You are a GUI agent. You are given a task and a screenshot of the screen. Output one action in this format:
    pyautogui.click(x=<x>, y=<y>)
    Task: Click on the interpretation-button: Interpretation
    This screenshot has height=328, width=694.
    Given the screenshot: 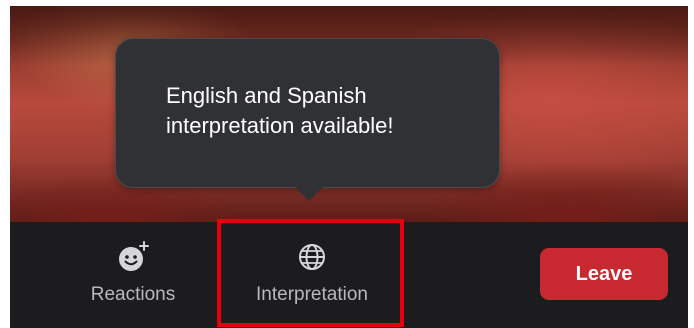 What is the action you would take?
    pyautogui.click(x=312, y=272)
    